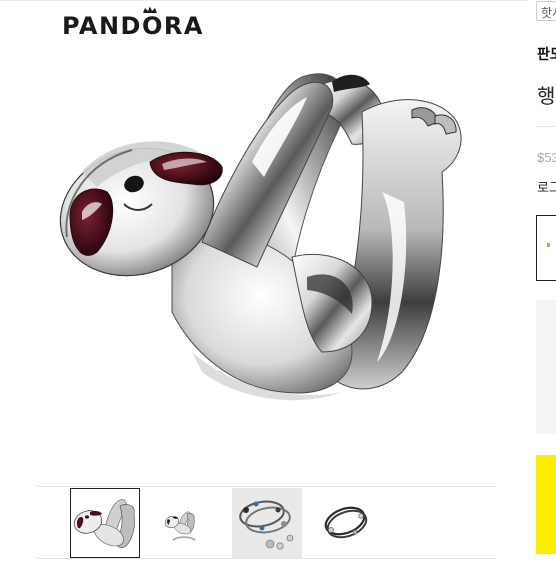 Image resolution: width=556 pixels, height=575 pixels. Describe the element at coordinates (546, 11) in the screenshot. I see `language-selector: 핫시` at that location.